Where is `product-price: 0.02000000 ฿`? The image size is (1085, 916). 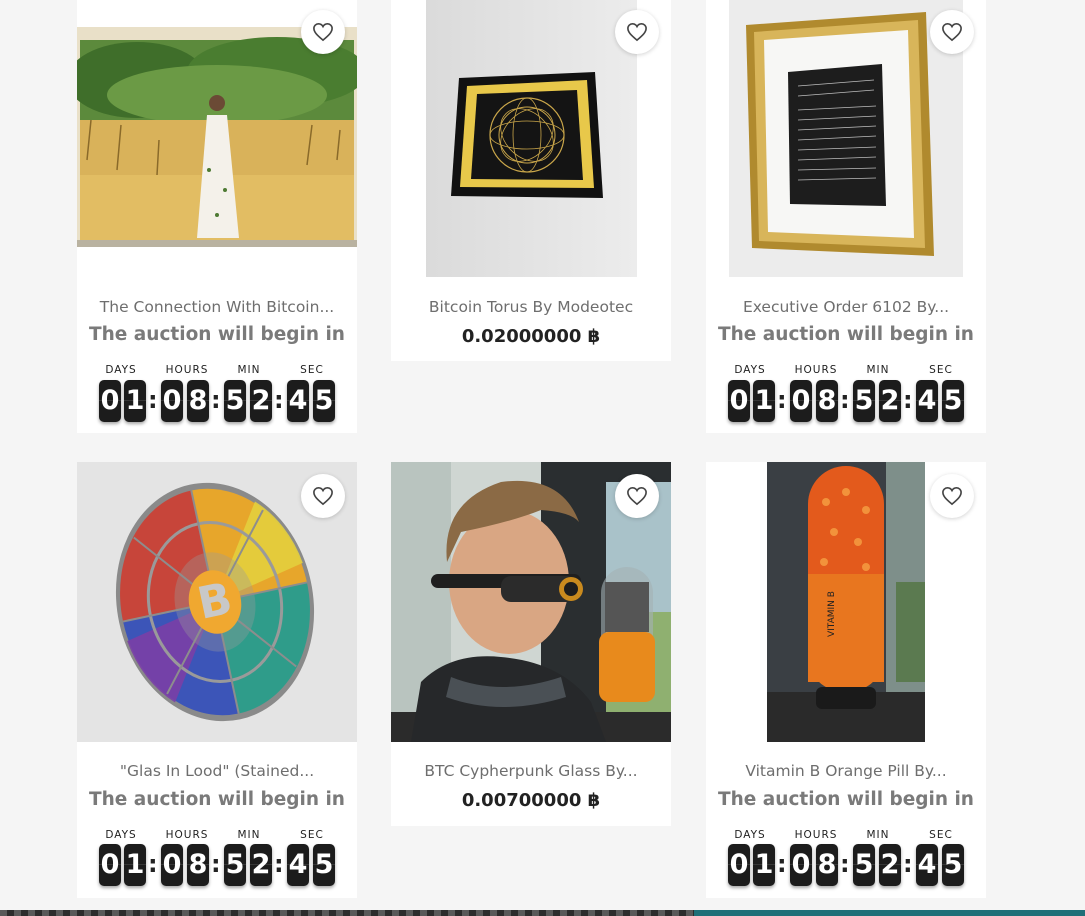 product-price: 0.02000000 ฿ is located at coordinates (531, 336).